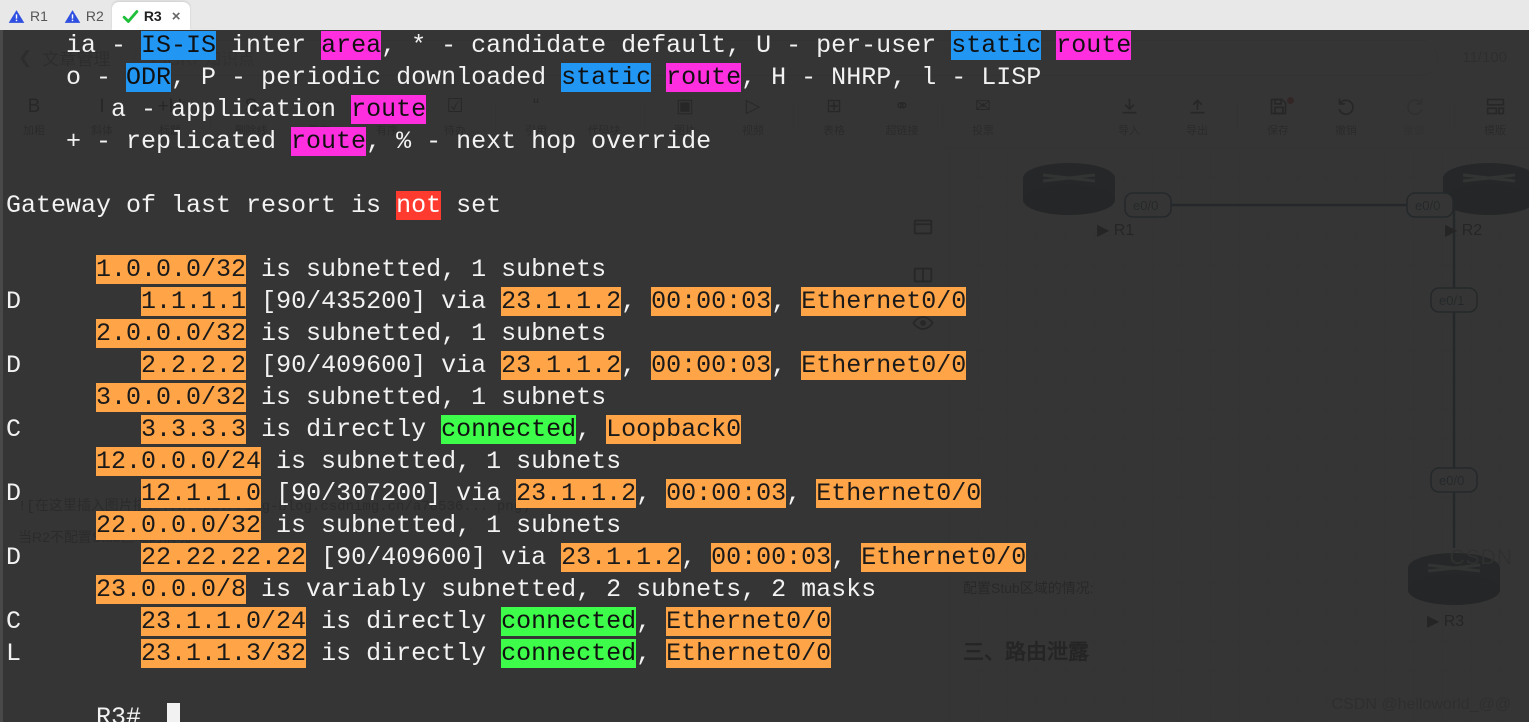 The image size is (1529, 722). Describe the element at coordinates (764, 15) in the screenshot. I see `browser-tab-strip: R1 R2 R3 ×` at that location.